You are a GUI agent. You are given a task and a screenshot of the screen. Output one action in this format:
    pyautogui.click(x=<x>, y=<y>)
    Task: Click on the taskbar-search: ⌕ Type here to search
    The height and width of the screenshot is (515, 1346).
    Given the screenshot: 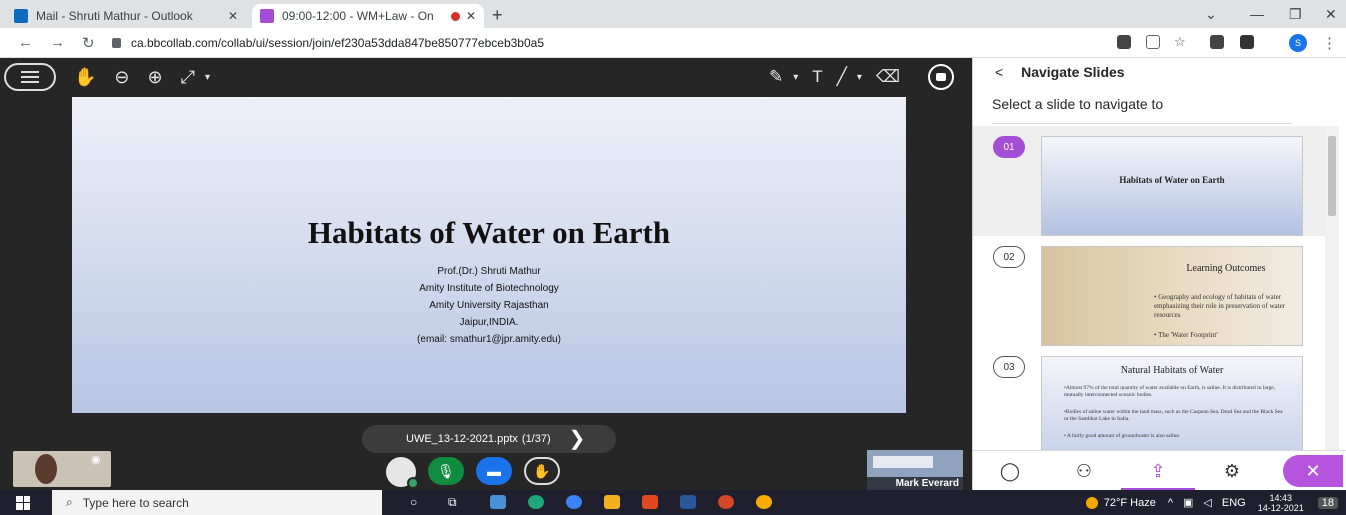 What is the action you would take?
    pyautogui.click(x=217, y=502)
    